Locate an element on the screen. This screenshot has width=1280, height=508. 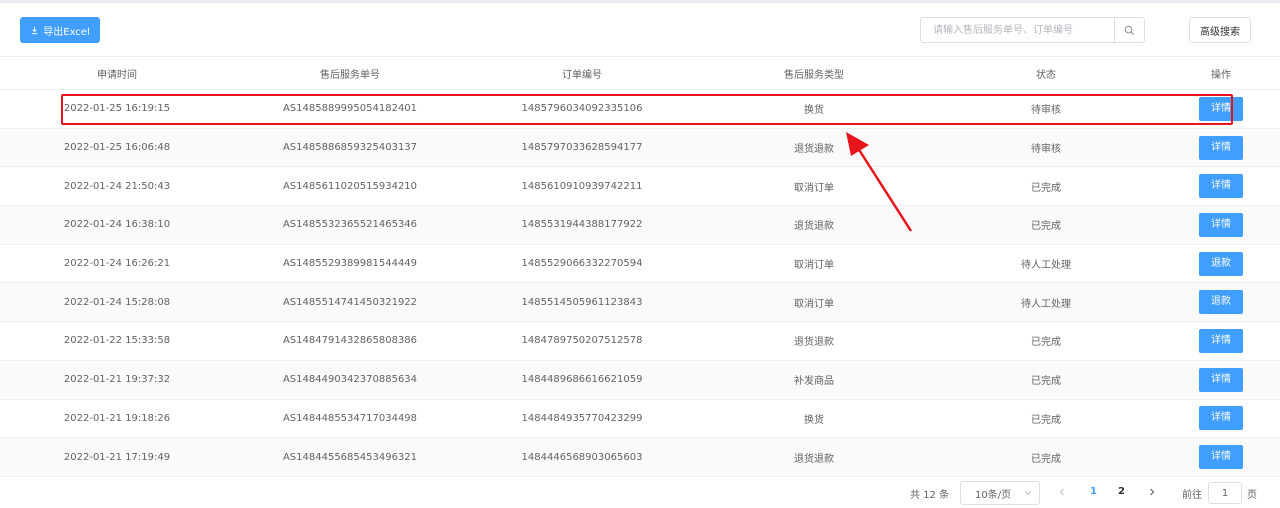
export-excel-button: 导出Excel is located at coordinates (60, 30).